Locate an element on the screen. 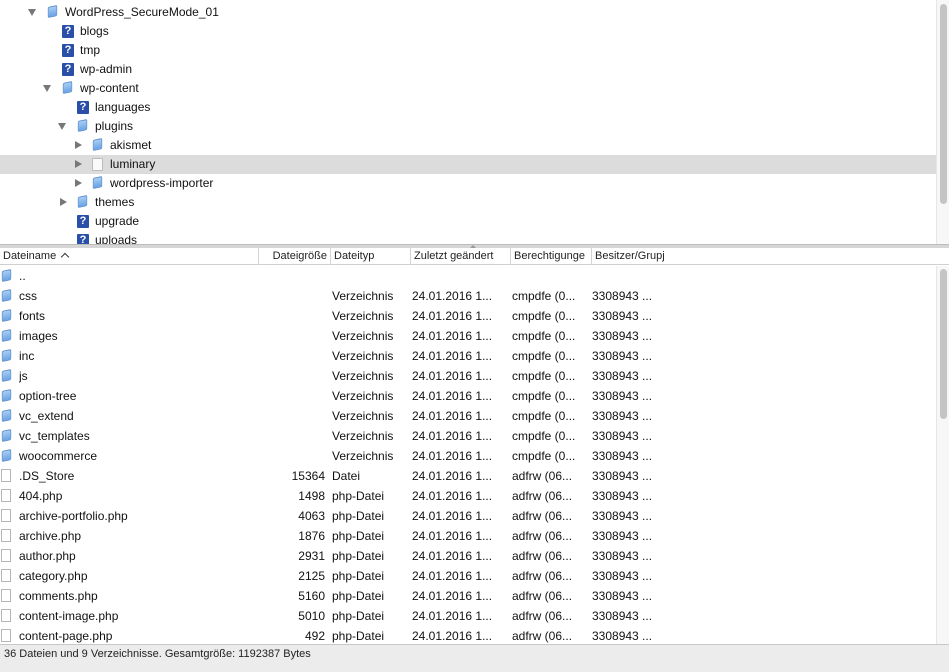 Image resolution: width=949 pixels, height=672 pixels. file-row: .. is located at coordinates (468, 276).